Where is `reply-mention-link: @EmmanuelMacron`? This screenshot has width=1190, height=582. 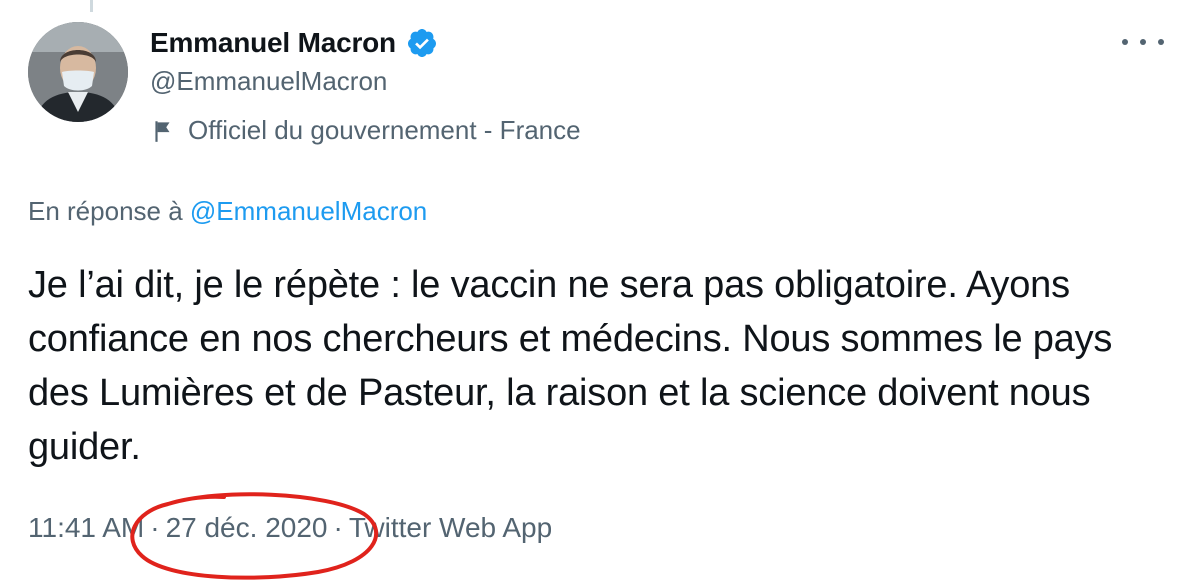
reply-mention-link: @EmmanuelMacron is located at coordinates (308, 211).